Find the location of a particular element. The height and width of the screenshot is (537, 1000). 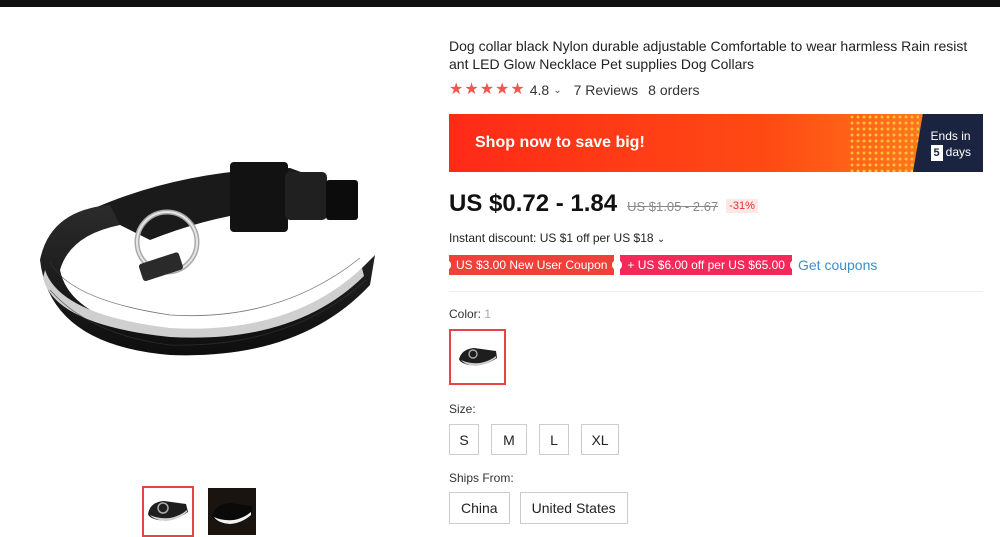

countdown: Ends in 5 days is located at coordinates (950, 144).